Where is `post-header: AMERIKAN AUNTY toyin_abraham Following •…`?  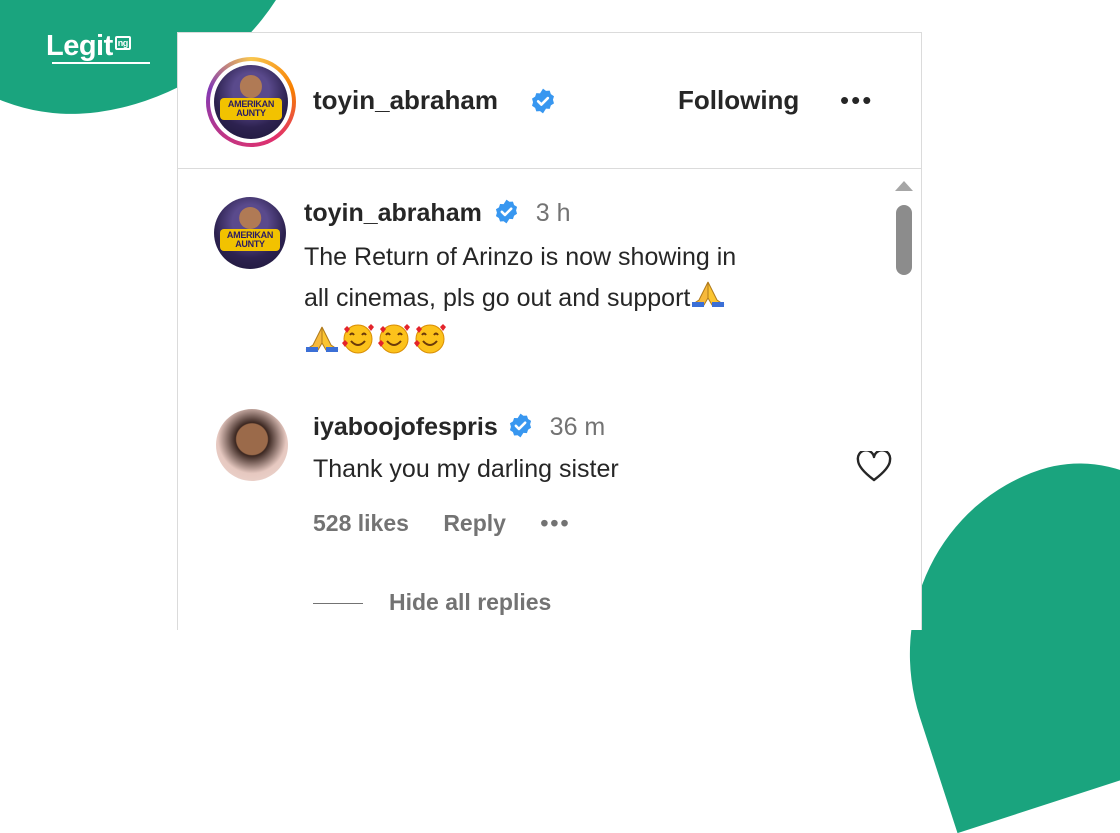 post-header: AMERIKAN AUNTY toyin_abraham Following •… is located at coordinates (549, 101).